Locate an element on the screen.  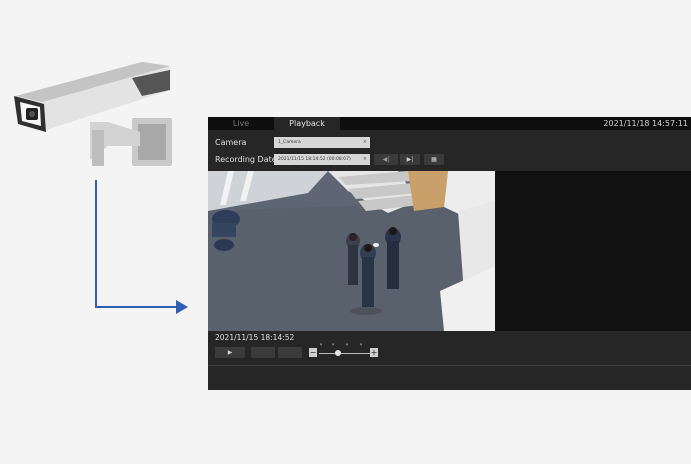
camera-label: Camera is located at coordinates (231, 142).